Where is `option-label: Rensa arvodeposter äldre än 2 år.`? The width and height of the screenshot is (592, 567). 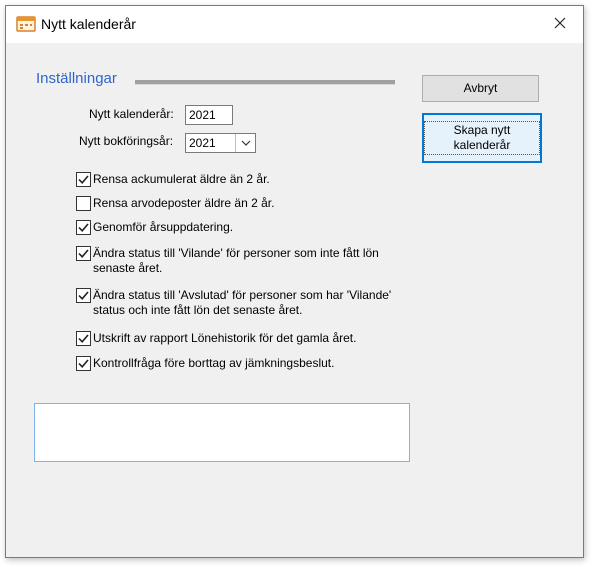
option-label: Rensa arvodeposter äldre än 2 år. is located at coordinates (184, 203).